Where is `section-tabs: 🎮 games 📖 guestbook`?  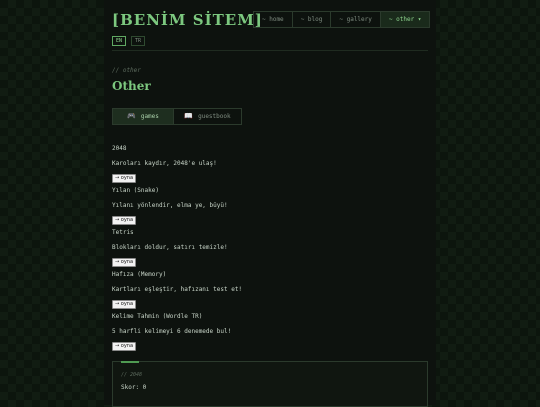 section-tabs: 🎮 games 📖 guestbook is located at coordinates (177, 116).